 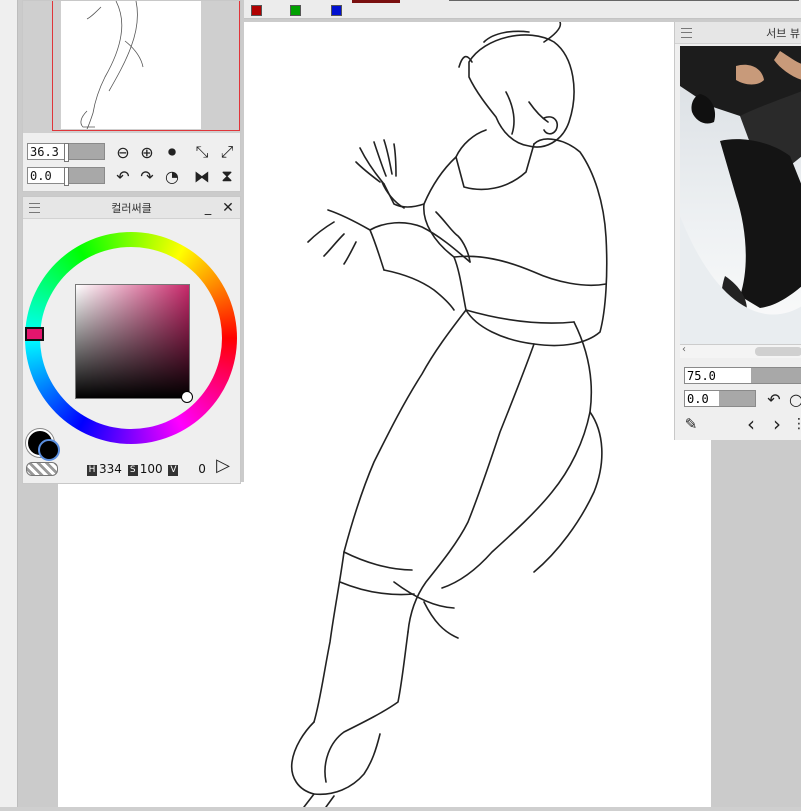 I want to click on zoom-in-icon: ⊕, so click(x=147, y=152).